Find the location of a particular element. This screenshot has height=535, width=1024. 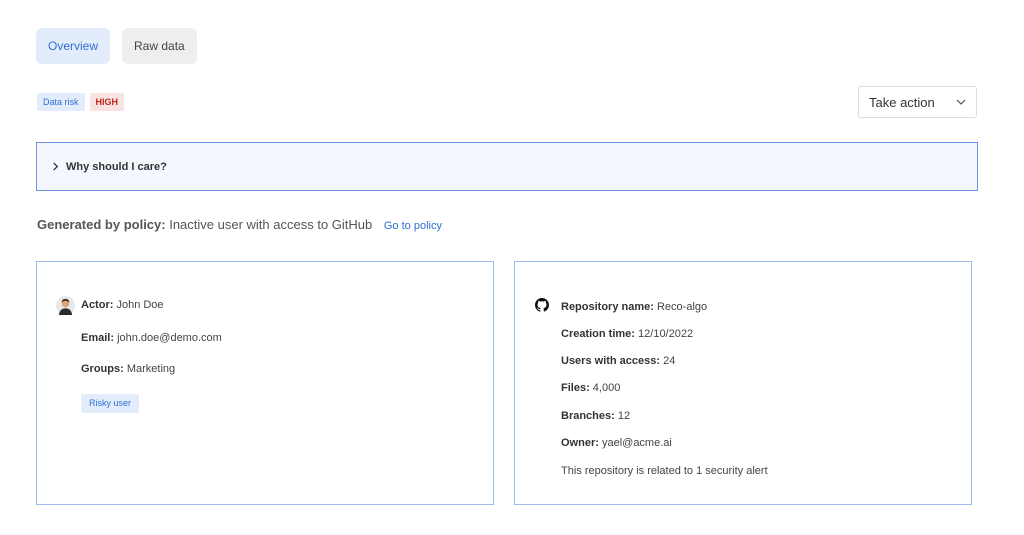

groups-key: Groups: is located at coordinates (102, 369).